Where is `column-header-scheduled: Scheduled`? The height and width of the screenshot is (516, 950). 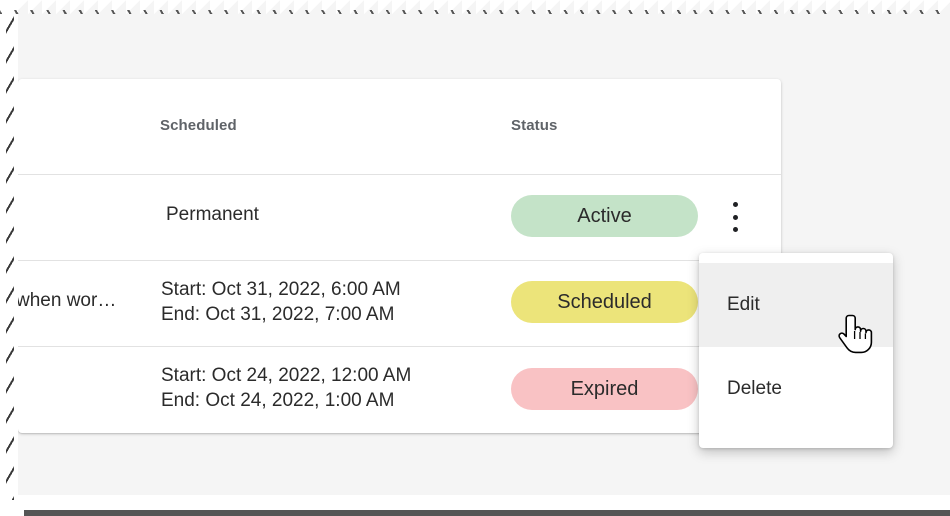 column-header-scheduled: Scheduled is located at coordinates (198, 125).